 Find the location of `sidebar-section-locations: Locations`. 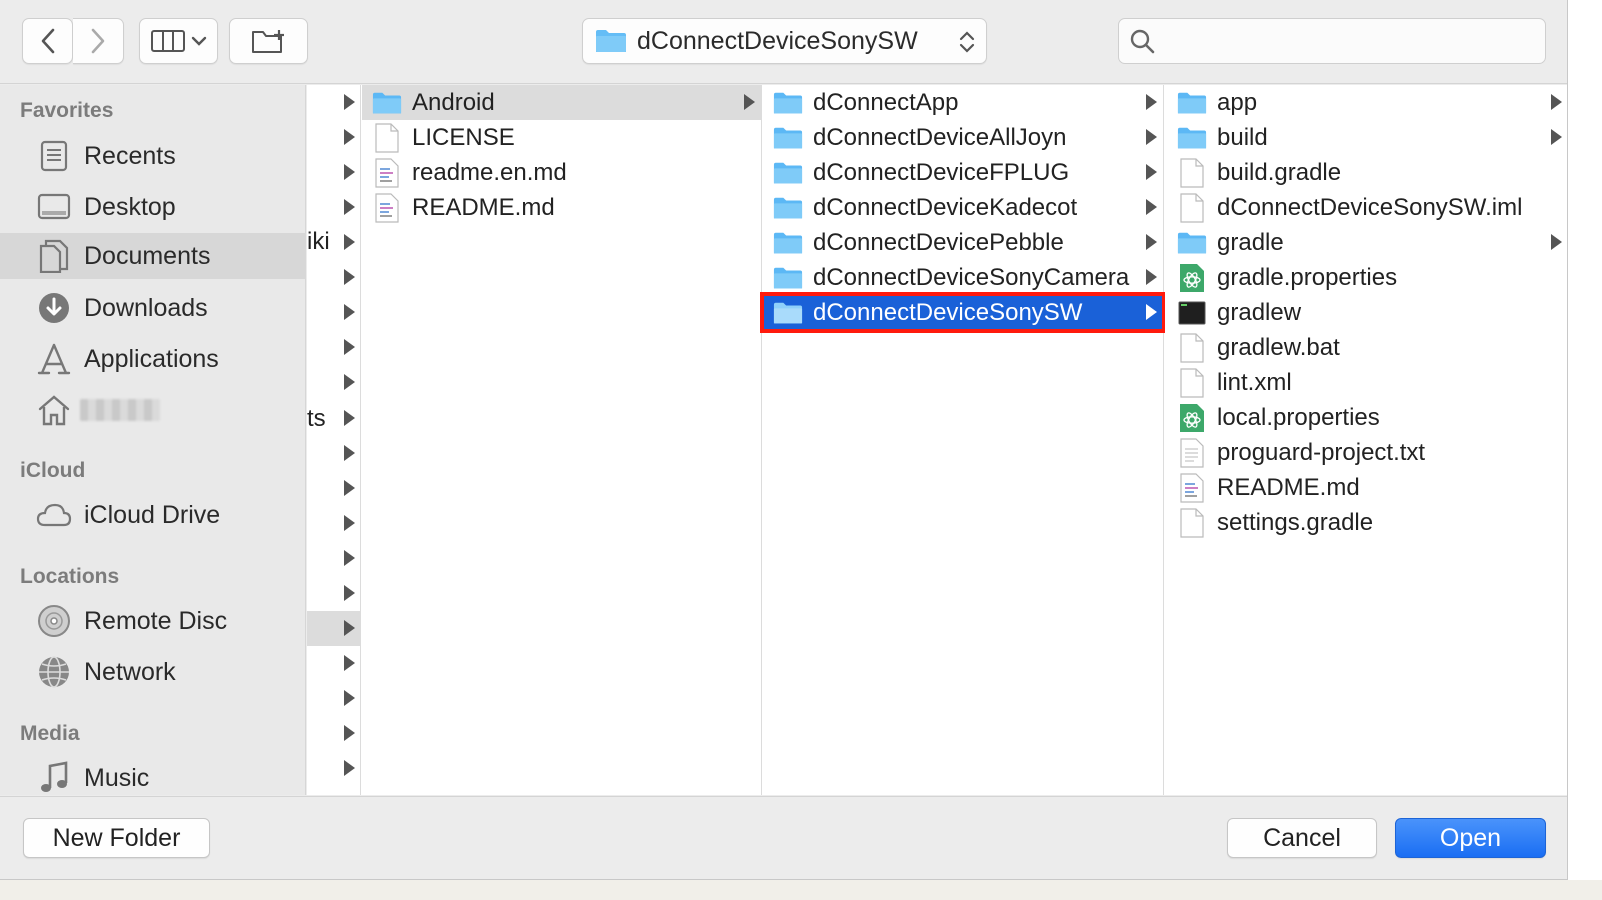

sidebar-section-locations: Locations is located at coordinates (70, 576).